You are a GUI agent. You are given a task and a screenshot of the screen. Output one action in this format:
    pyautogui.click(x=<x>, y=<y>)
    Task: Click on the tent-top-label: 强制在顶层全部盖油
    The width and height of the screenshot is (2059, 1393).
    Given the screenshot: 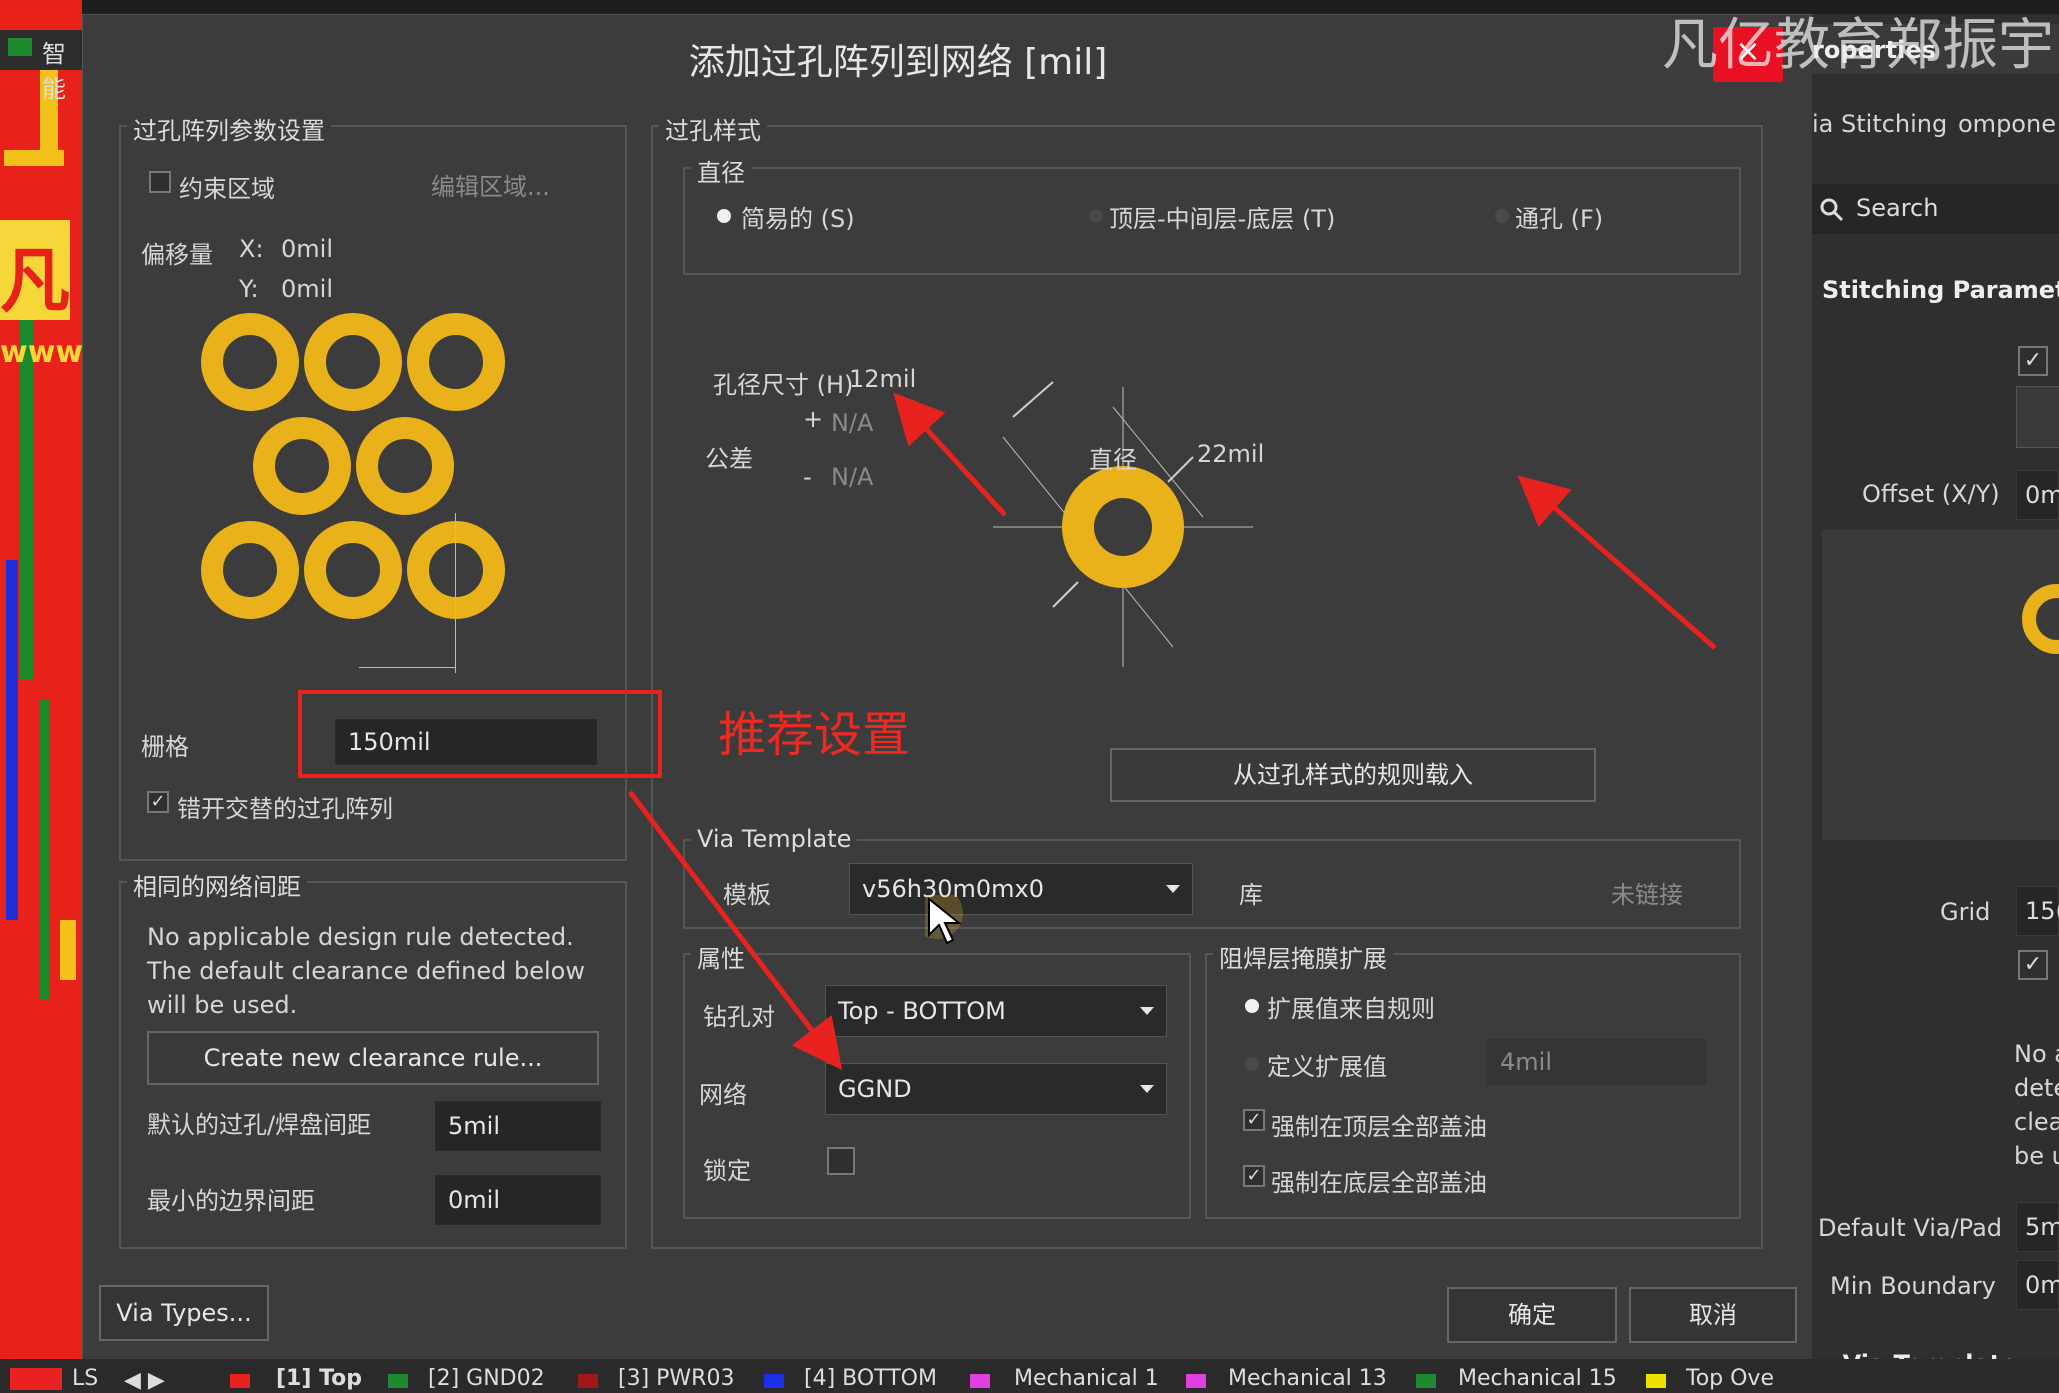 What is the action you would take?
    pyautogui.click(x=1379, y=1127)
    